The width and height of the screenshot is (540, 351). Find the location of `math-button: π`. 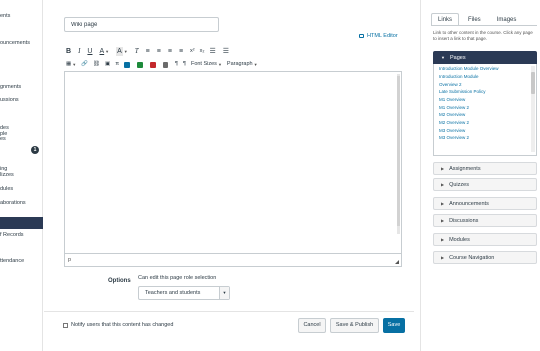

math-button: π is located at coordinates (117, 64).